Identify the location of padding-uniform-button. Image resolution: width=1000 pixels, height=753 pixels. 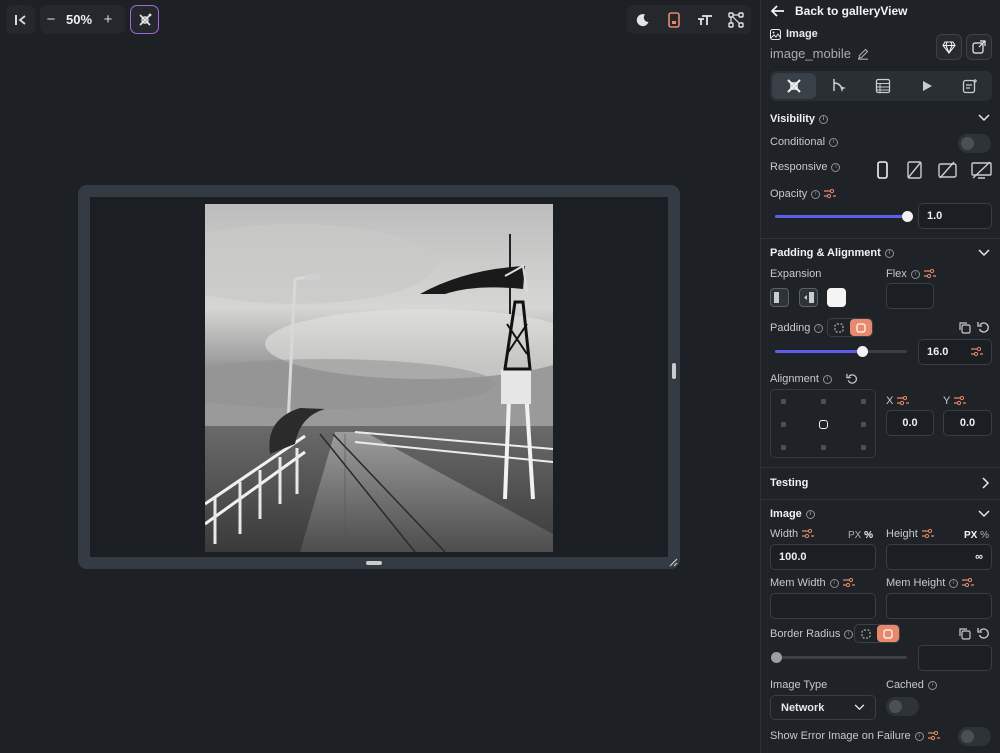
(861, 327).